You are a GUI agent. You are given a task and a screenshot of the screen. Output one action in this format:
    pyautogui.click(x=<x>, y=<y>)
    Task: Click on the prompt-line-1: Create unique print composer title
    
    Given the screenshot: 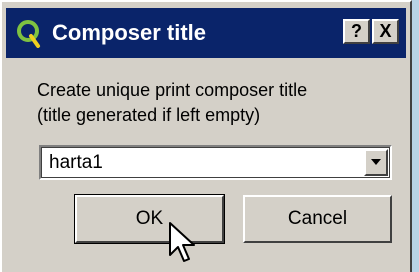 What is the action you would take?
    pyautogui.click(x=172, y=90)
    